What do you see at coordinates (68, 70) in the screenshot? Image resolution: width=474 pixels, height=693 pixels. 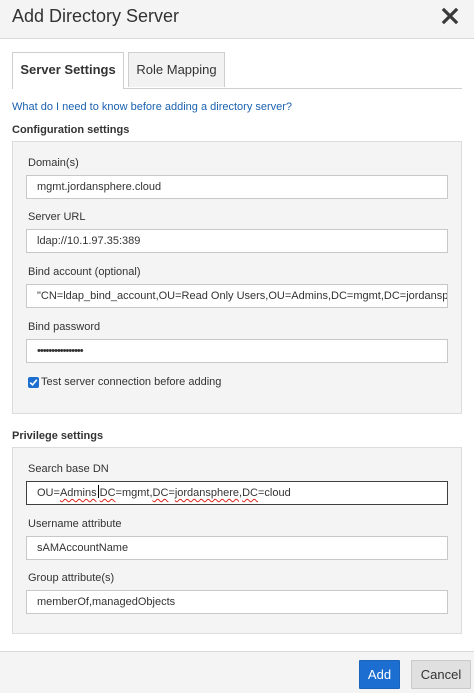 I see `tab-server-settings: Server Settings` at bounding box center [68, 70].